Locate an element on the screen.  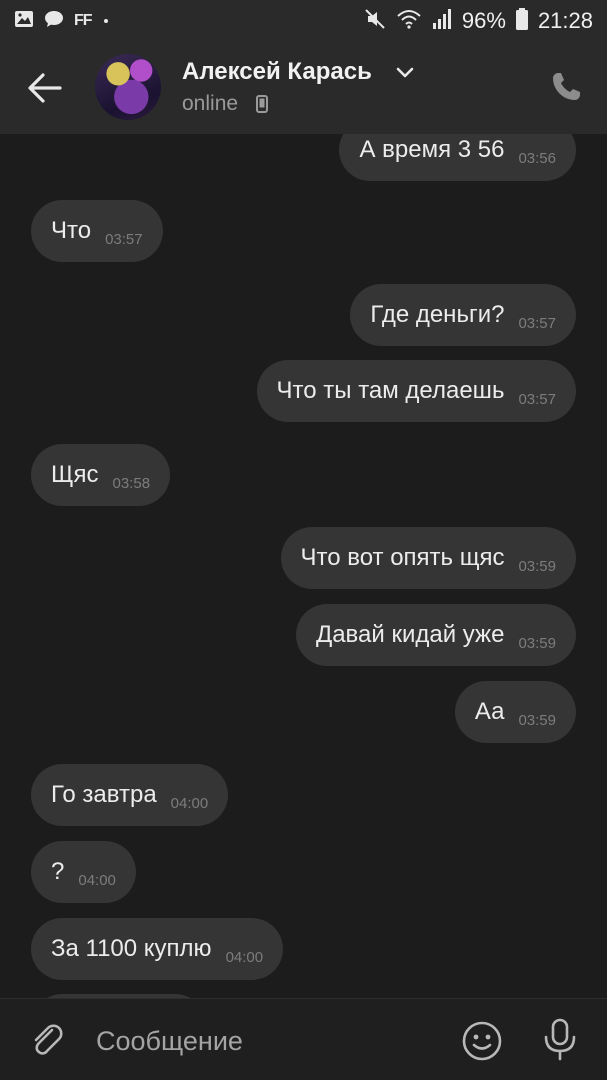
chevron-down-icon is located at coordinates (405, 73).